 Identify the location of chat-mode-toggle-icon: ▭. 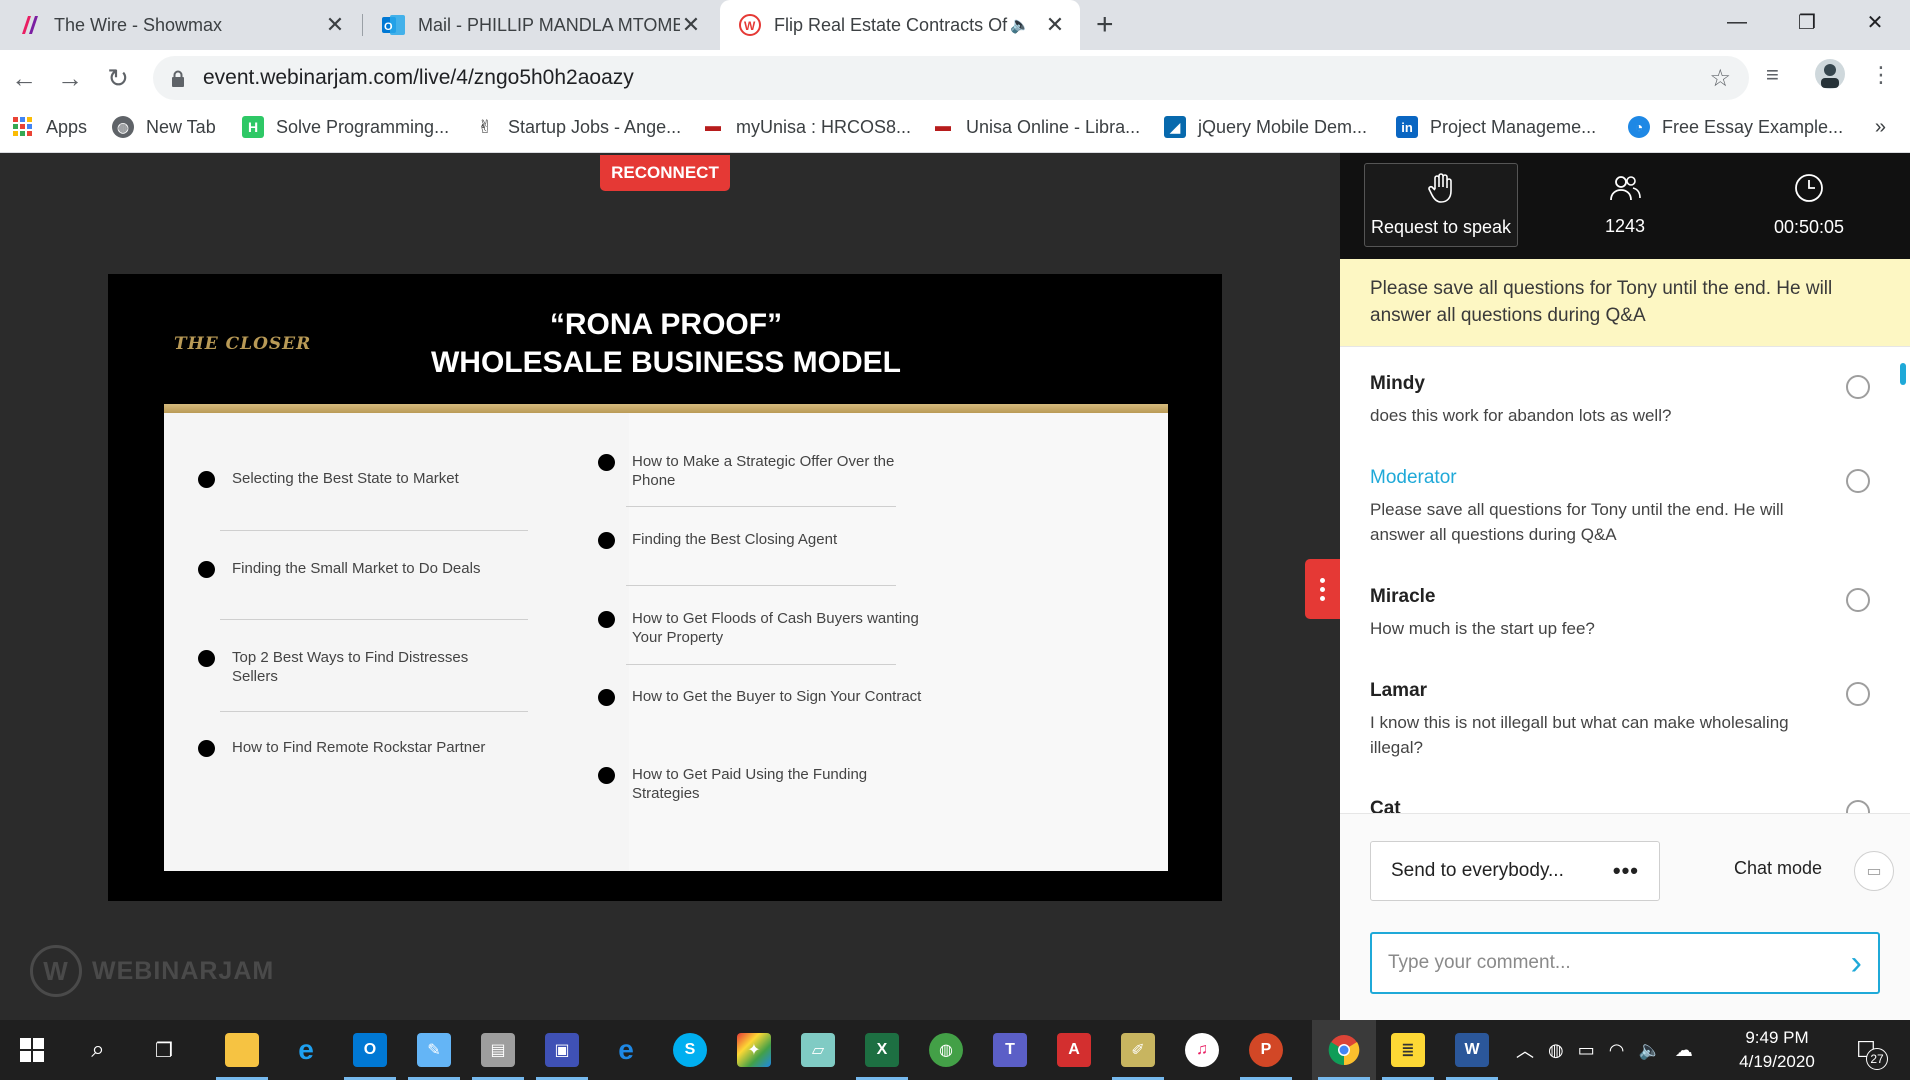
(1874, 871).